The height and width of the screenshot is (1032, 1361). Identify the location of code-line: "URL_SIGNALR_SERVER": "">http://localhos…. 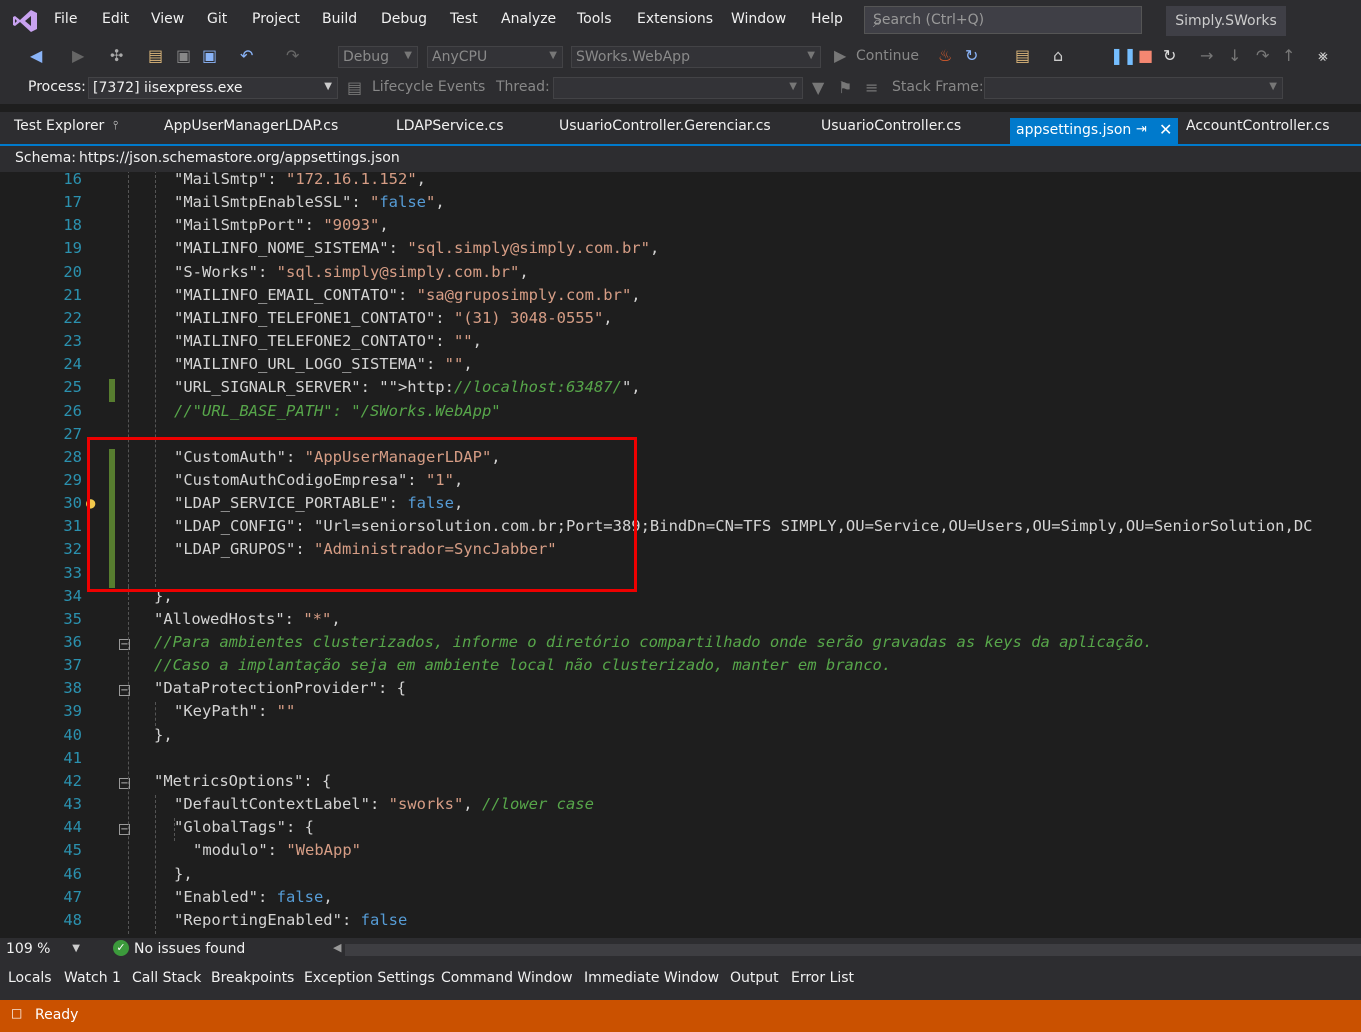
(407, 387).